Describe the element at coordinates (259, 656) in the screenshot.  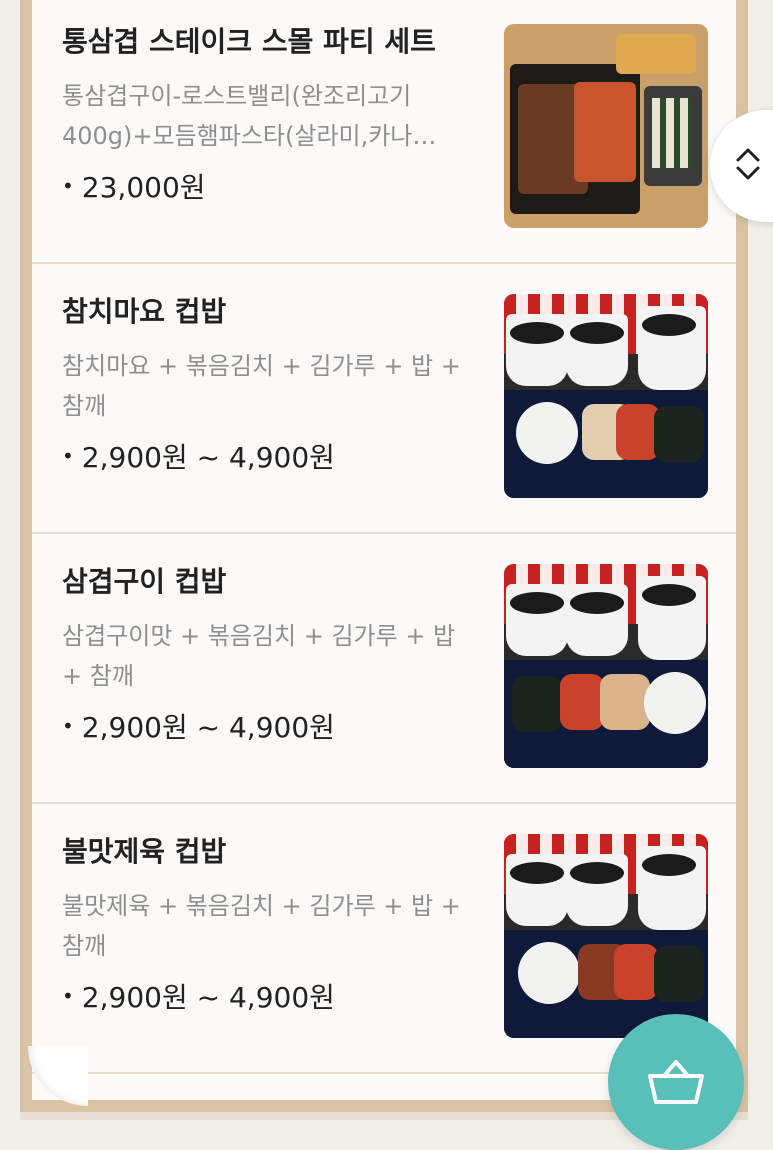
I see `menu-item-description: 삼겹구이맛 + 볶음김치 + 김가루 + 밥 + 참깨` at that location.